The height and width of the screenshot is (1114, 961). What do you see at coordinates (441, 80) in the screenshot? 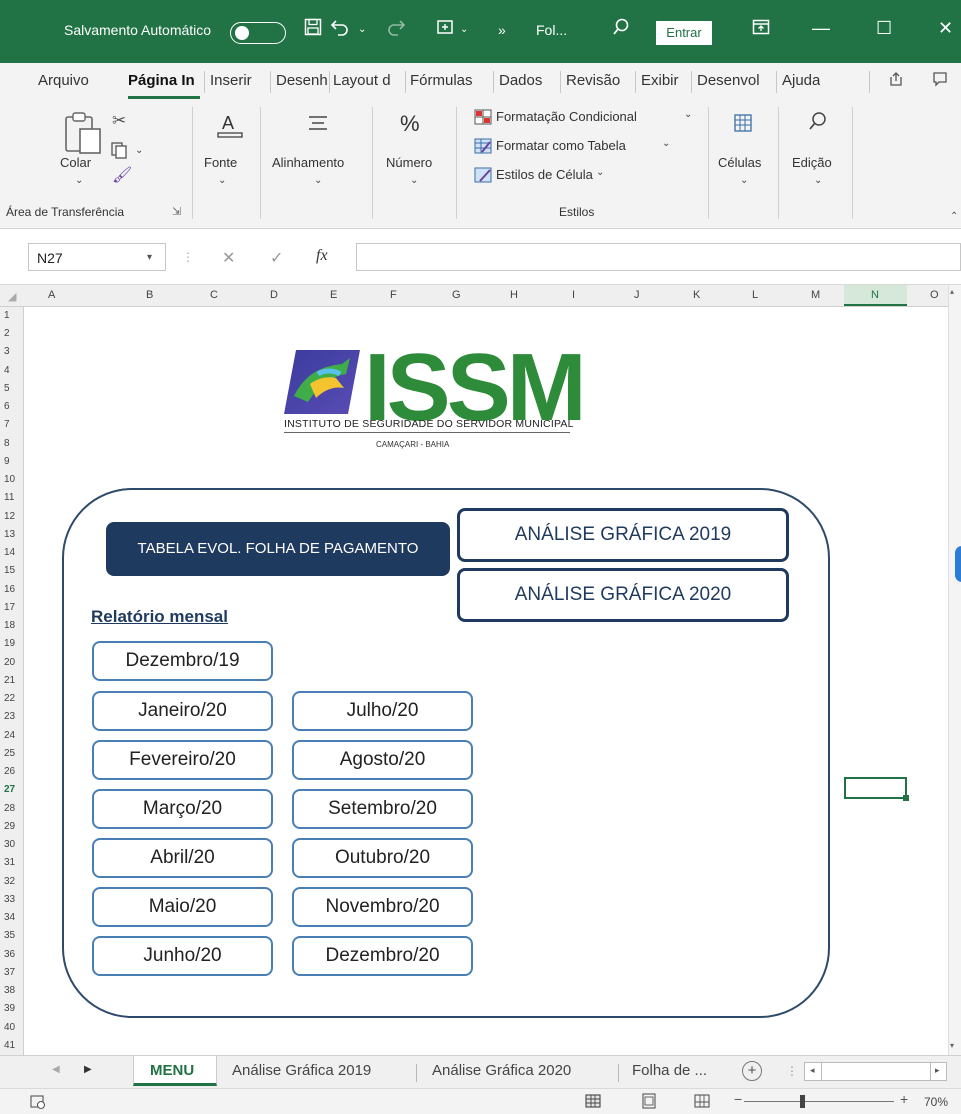
I see `tab-formulas: Fórmulas` at bounding box center [441, 80].